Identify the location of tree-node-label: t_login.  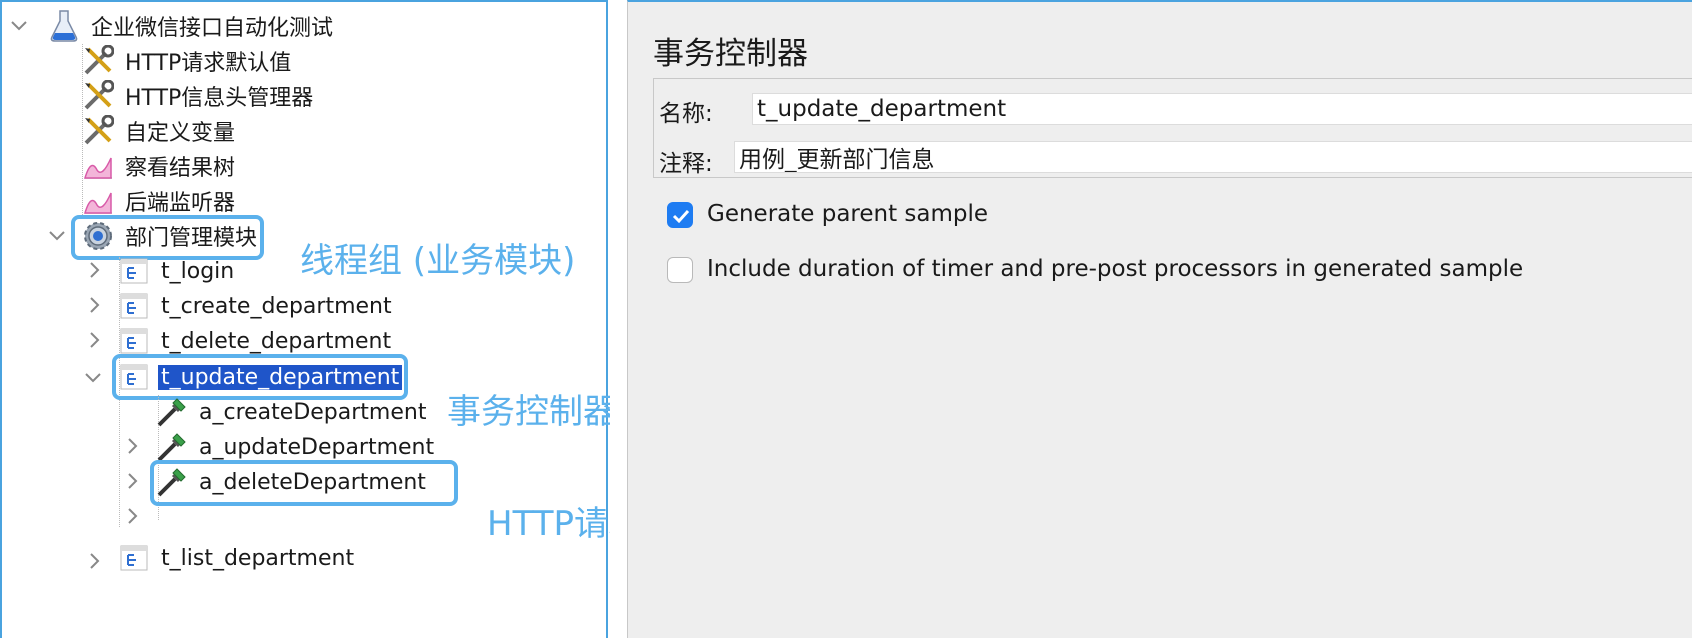
(198, 271).